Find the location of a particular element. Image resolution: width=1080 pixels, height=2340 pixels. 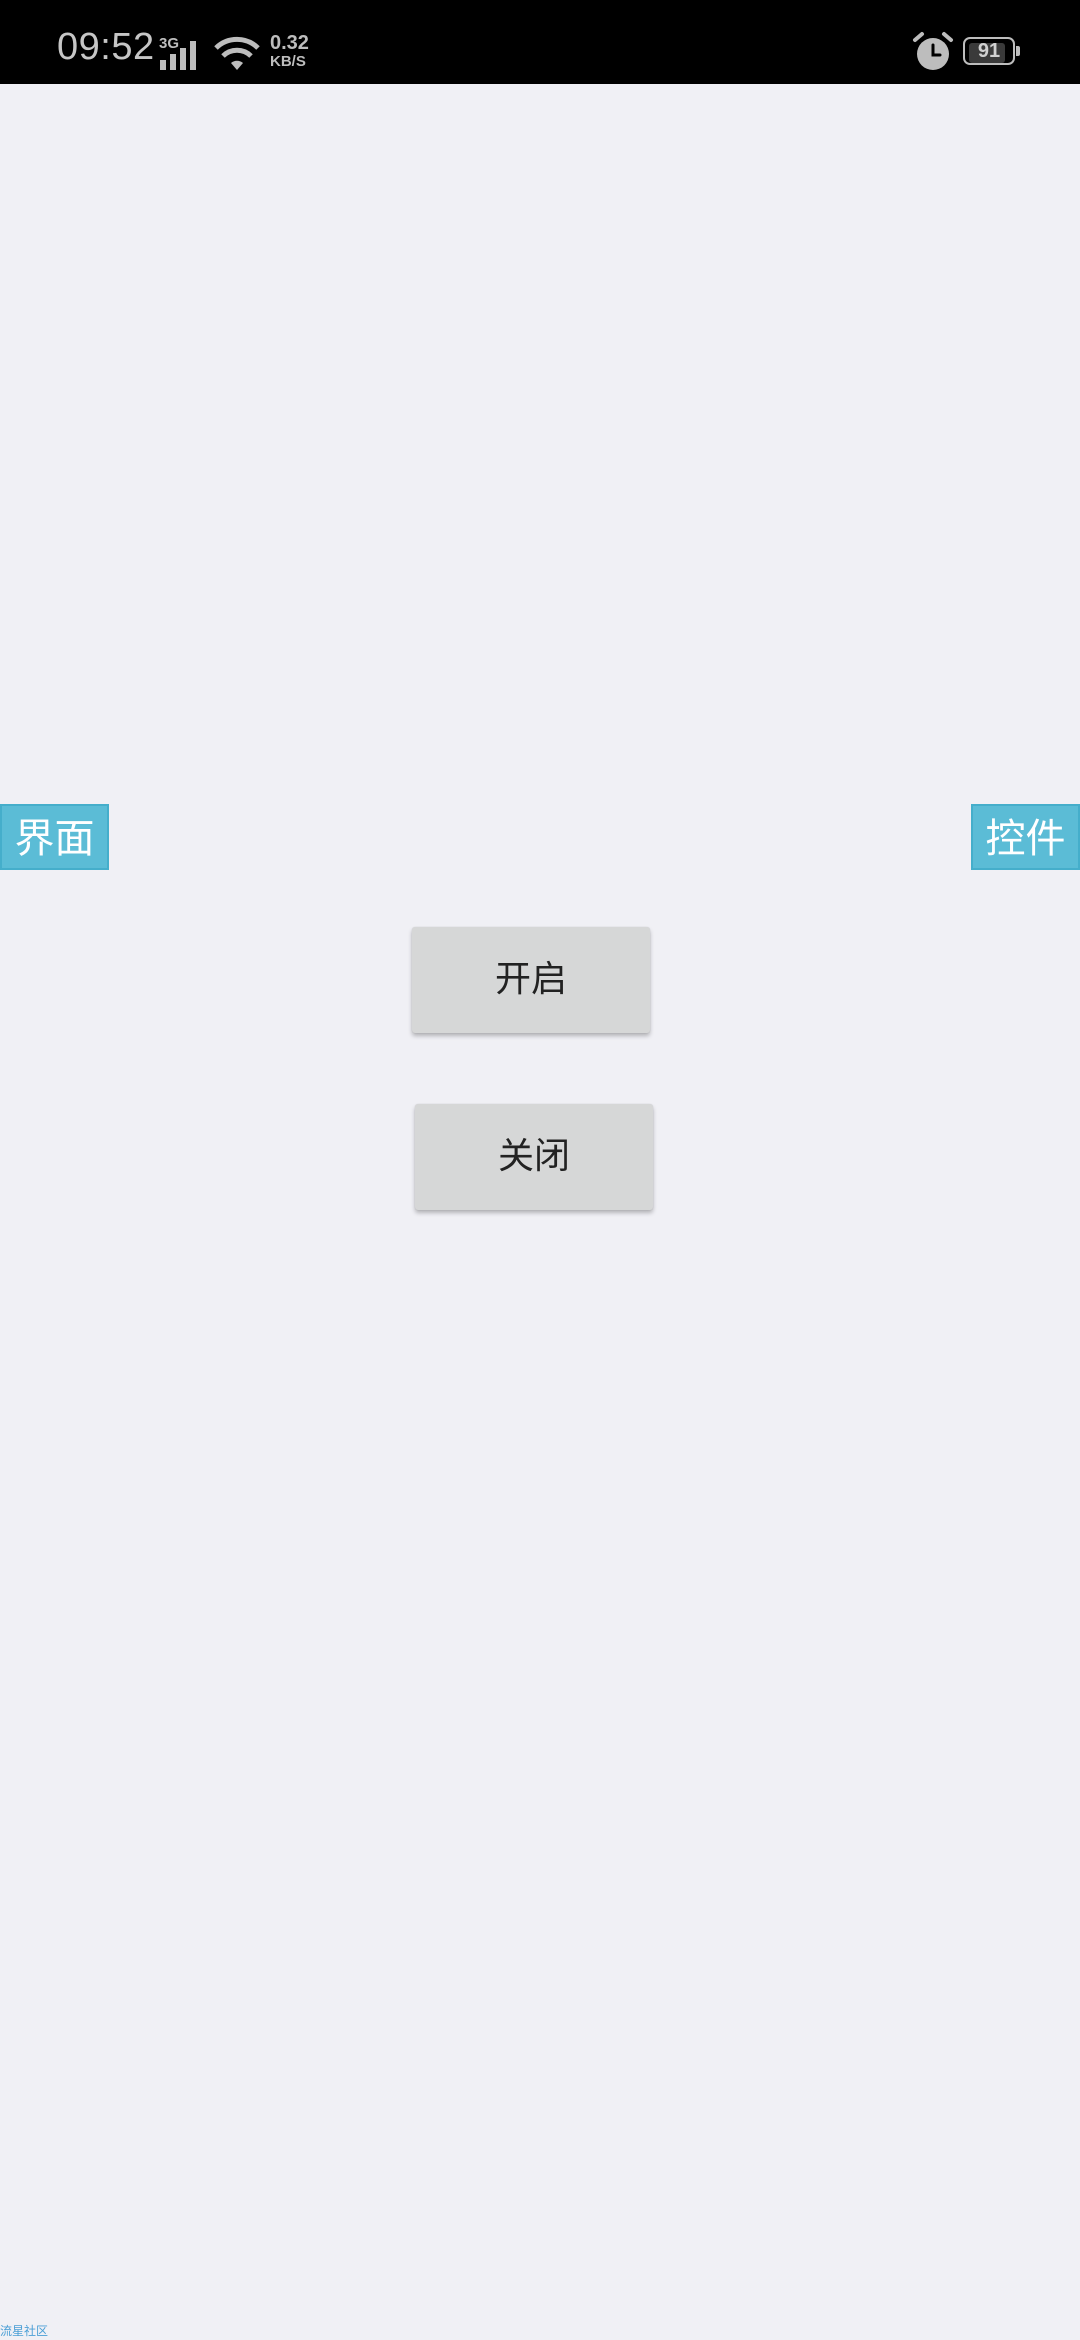

net-speed-value: 0.32 is located at coordinates (289, 43).